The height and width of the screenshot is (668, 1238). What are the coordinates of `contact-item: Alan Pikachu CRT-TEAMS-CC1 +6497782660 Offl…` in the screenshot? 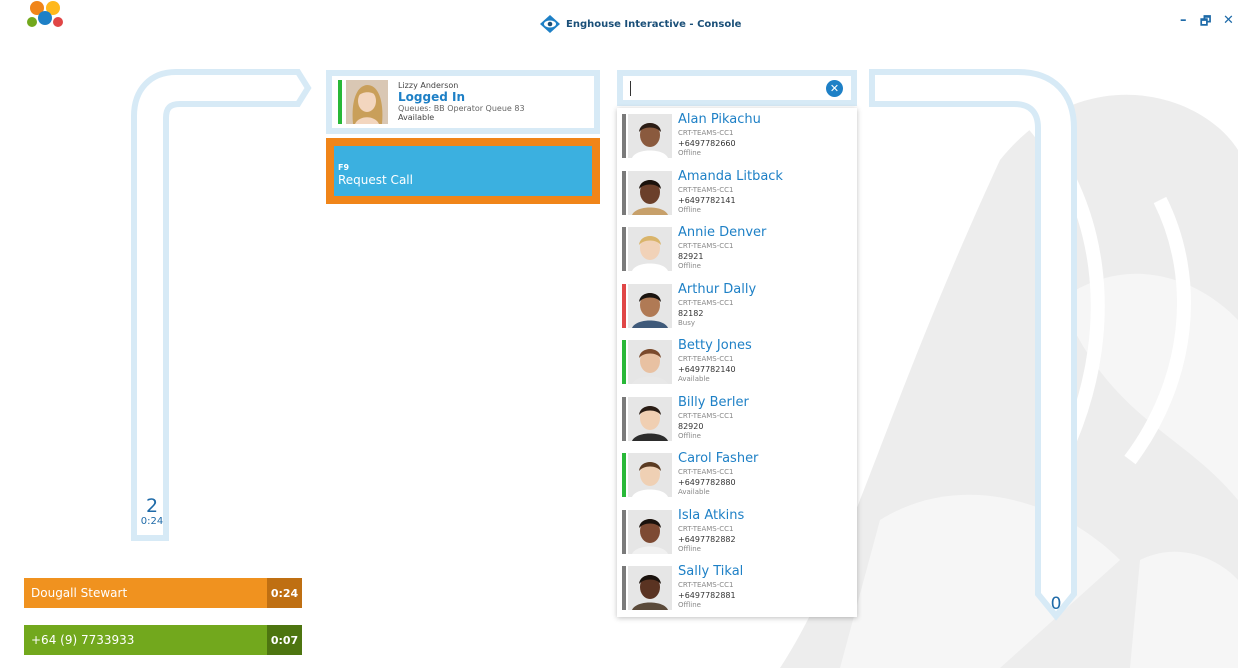 It's located at (737, 136).